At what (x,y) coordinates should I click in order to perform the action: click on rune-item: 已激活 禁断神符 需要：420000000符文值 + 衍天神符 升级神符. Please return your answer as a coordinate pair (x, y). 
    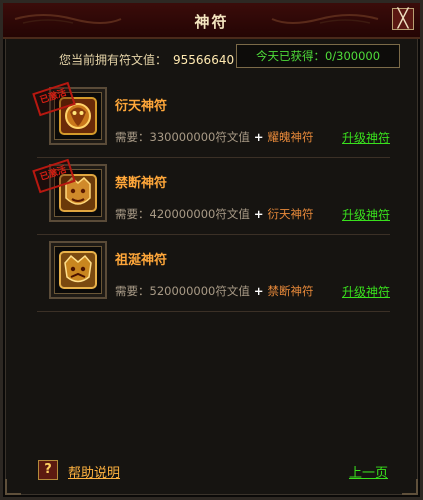
    Looking at the image, I should click on (211, 196).